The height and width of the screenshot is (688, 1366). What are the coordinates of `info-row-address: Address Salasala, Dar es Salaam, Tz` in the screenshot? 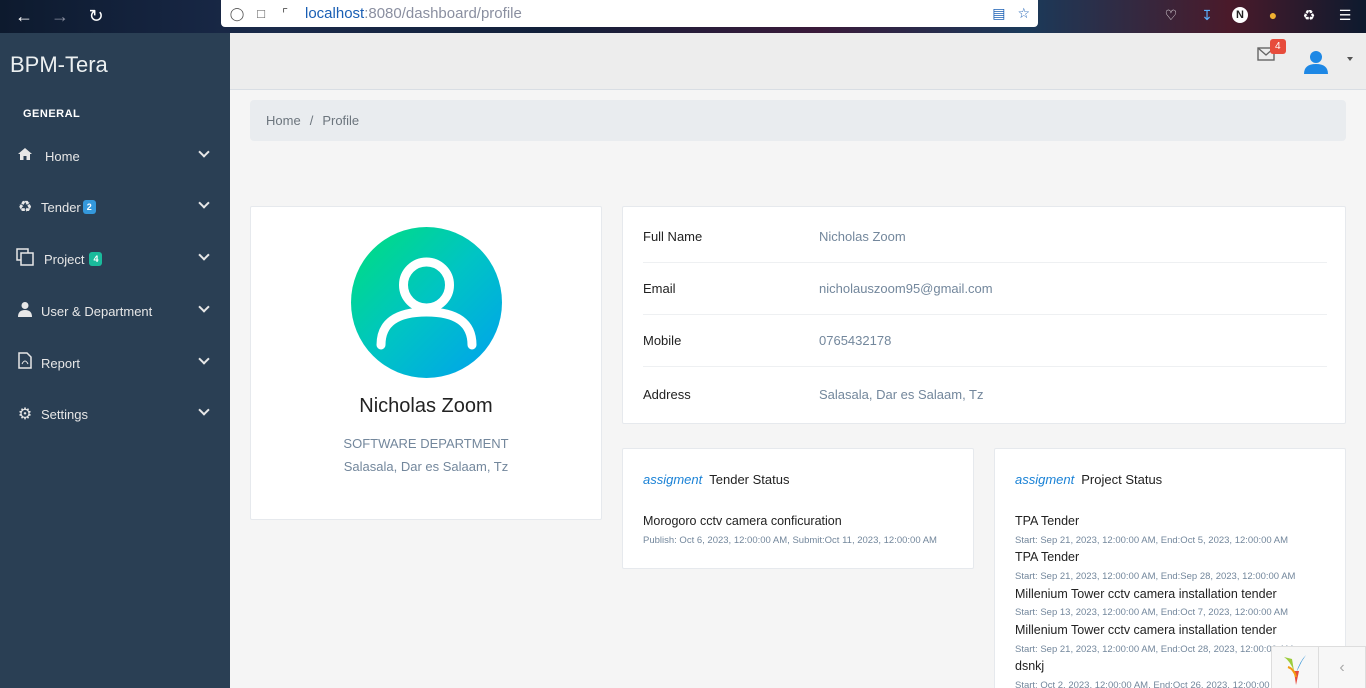 It's located at (985, 394).